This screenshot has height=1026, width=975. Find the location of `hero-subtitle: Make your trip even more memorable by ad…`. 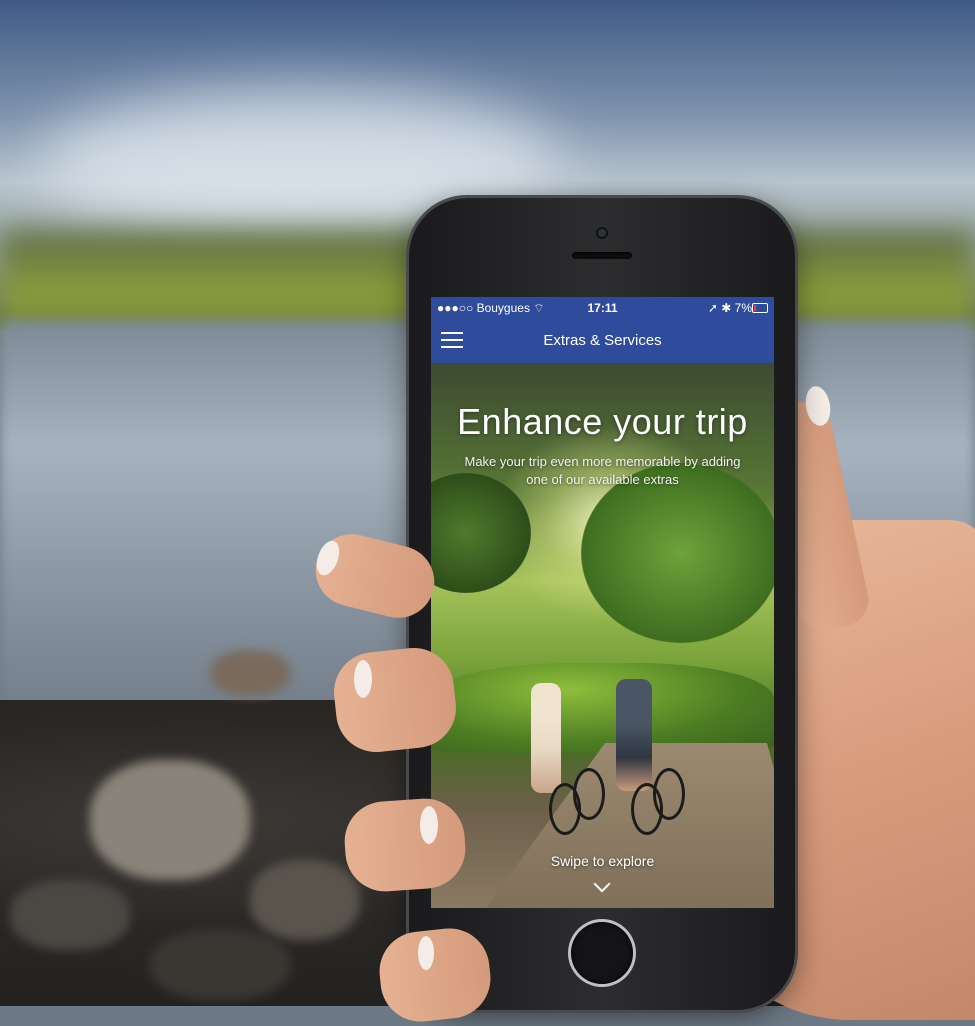

hero-subtitle: Make your trip even more memorable by ad… is located at coordinates (602, 470).